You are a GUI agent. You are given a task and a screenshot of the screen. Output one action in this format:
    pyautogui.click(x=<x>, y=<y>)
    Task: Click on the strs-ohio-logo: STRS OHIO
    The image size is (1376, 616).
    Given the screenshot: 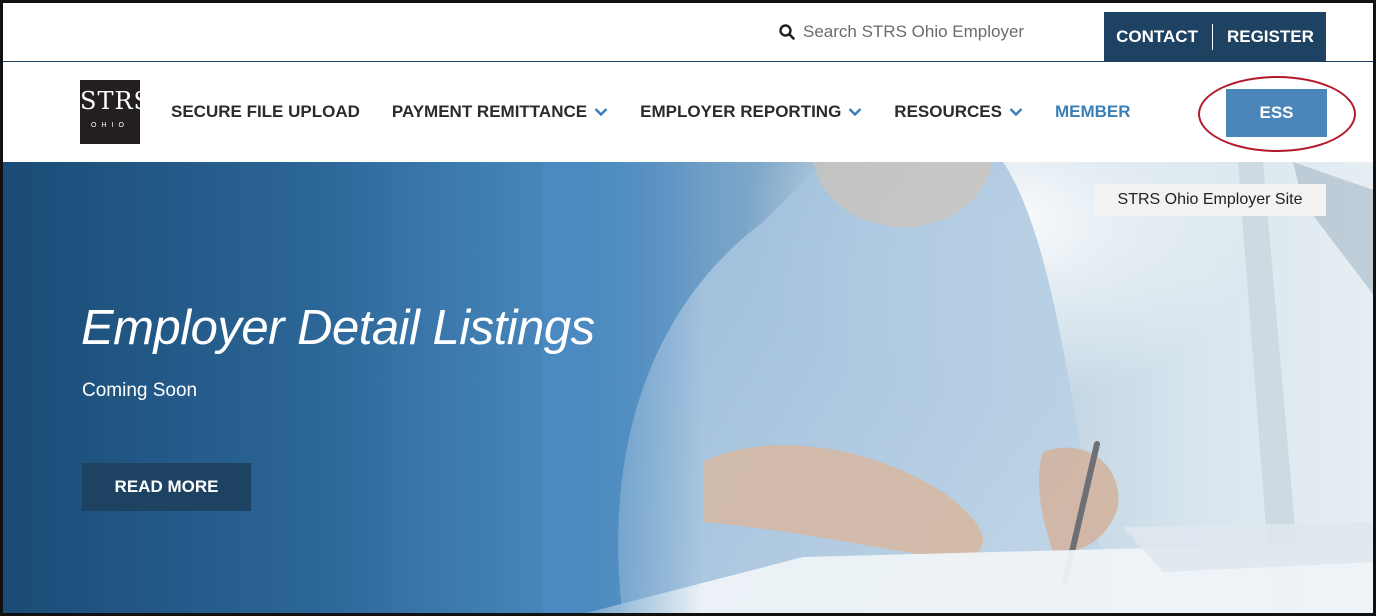 What is the action you would take?
    pyautogui.click(x=115, y=112)
    